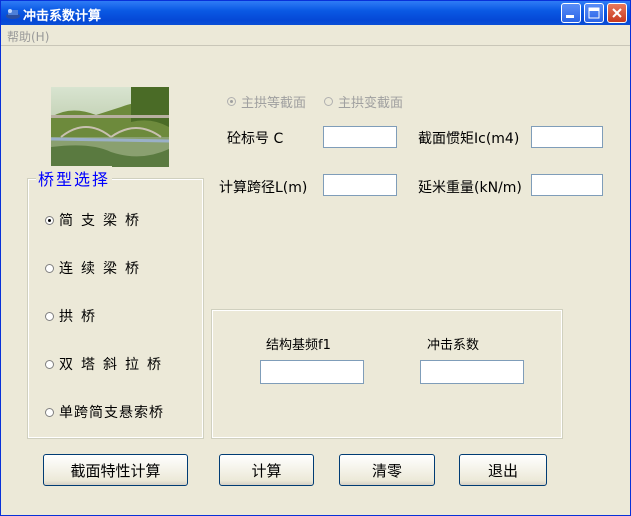 The height and width of the screenshot is (516, 631). Describe the element at coordinates (62, 16) in the screenshot. I see `window-title: 冲击系数计算` at that location.